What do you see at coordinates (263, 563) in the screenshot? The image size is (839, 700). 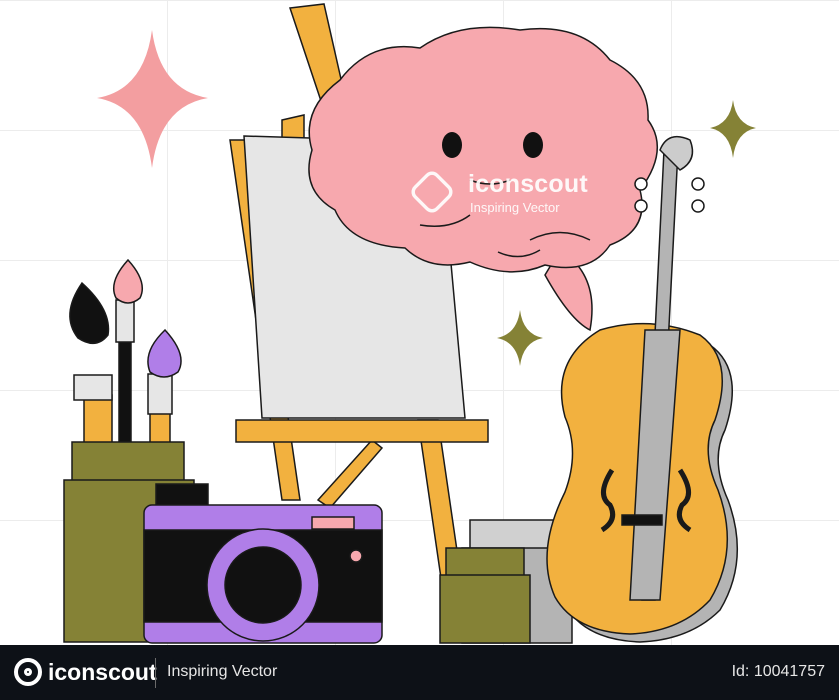 I see `camera` at bounding box center [263, 563].